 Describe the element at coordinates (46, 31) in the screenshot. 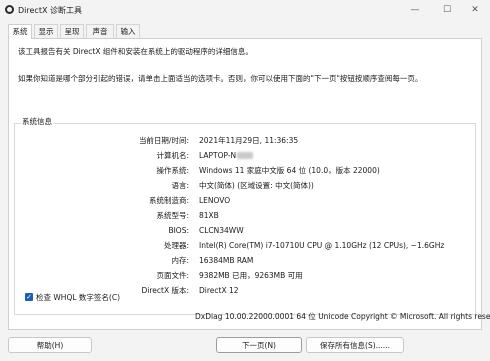

I see `tab-display: 显示` at that location.